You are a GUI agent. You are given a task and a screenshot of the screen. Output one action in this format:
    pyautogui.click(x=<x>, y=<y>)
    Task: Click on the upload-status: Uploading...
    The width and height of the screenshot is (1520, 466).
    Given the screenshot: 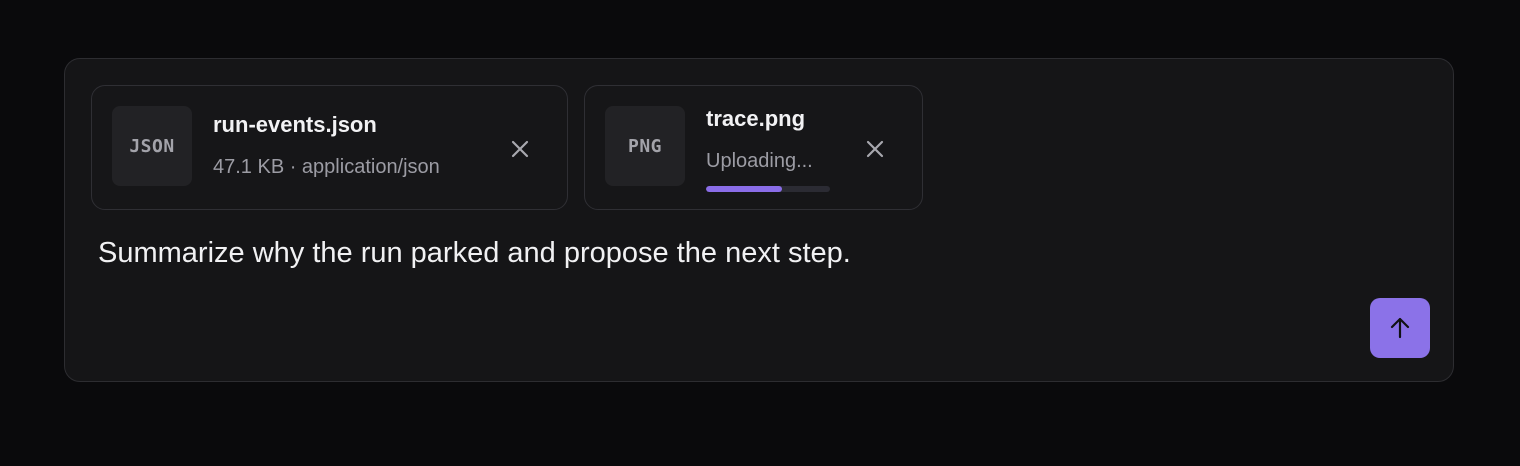 What is the action you would take?
    pyautogui.click(x=759, y=161)
    